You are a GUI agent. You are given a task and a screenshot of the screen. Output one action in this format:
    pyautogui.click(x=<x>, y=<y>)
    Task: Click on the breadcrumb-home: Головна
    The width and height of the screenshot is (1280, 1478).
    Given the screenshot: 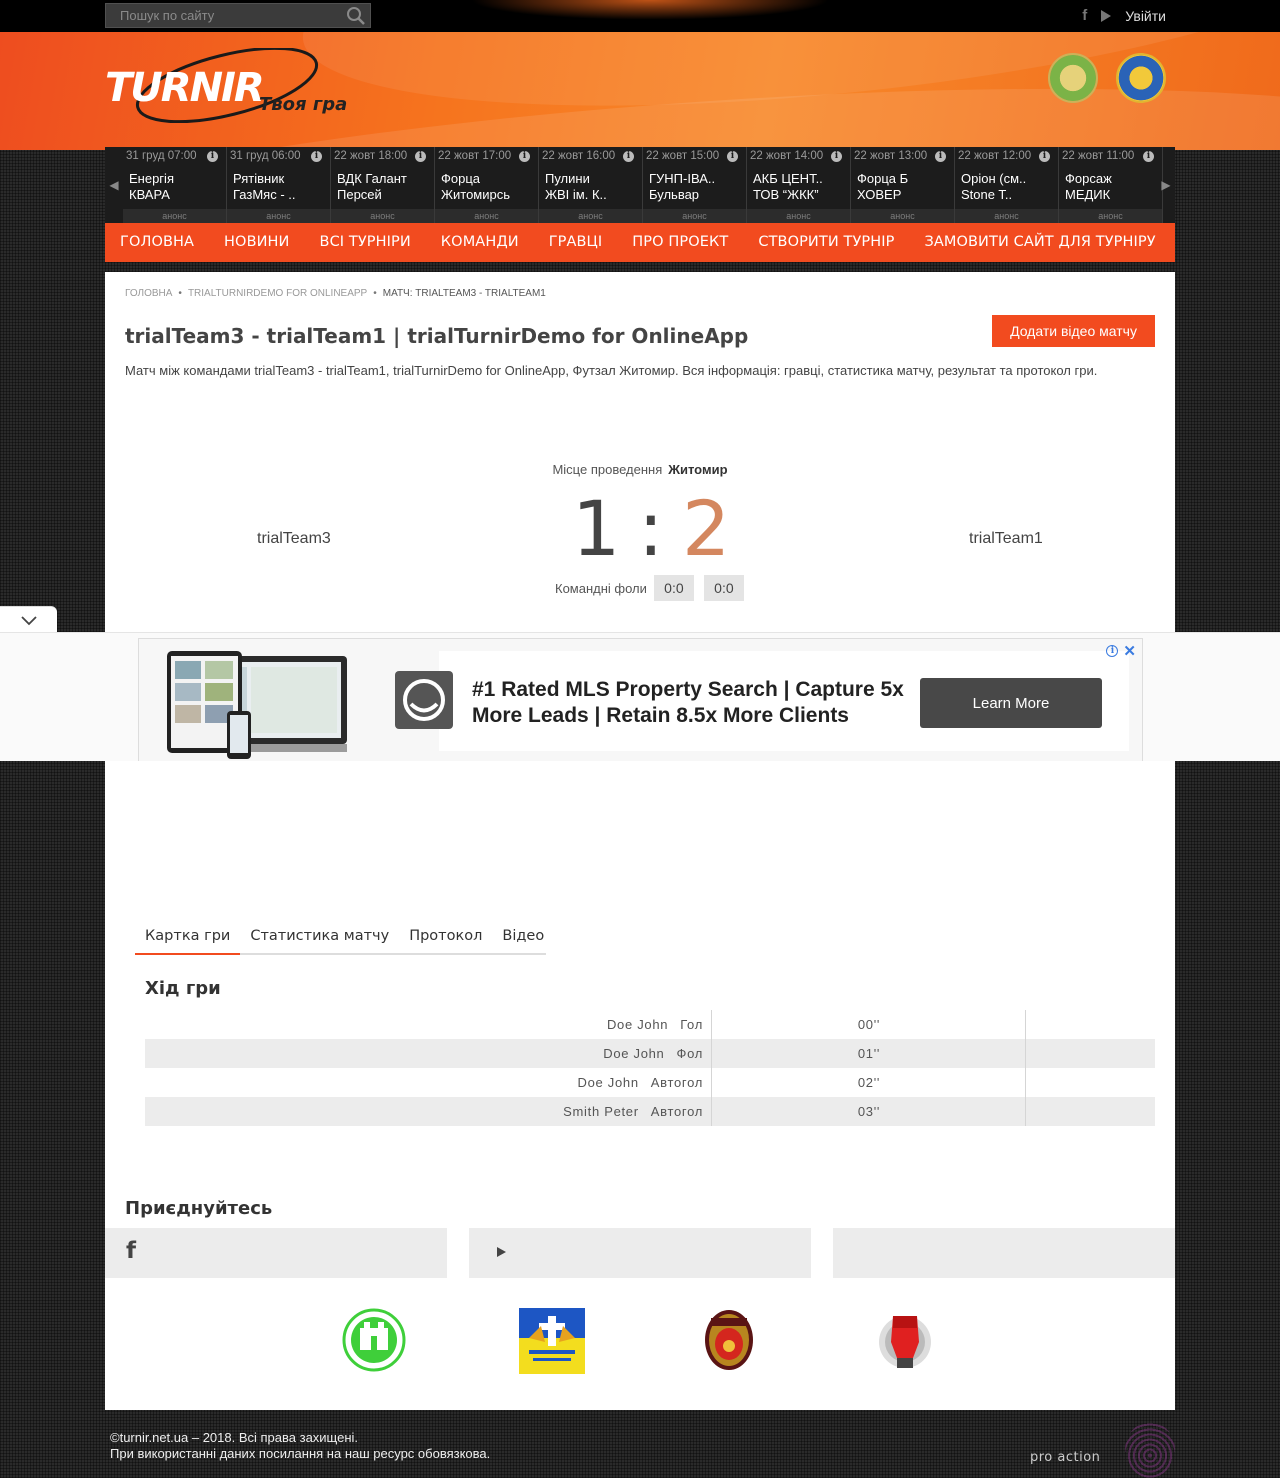 What is the action you would take?
    pyautogui.click(x=148, y=293)
    